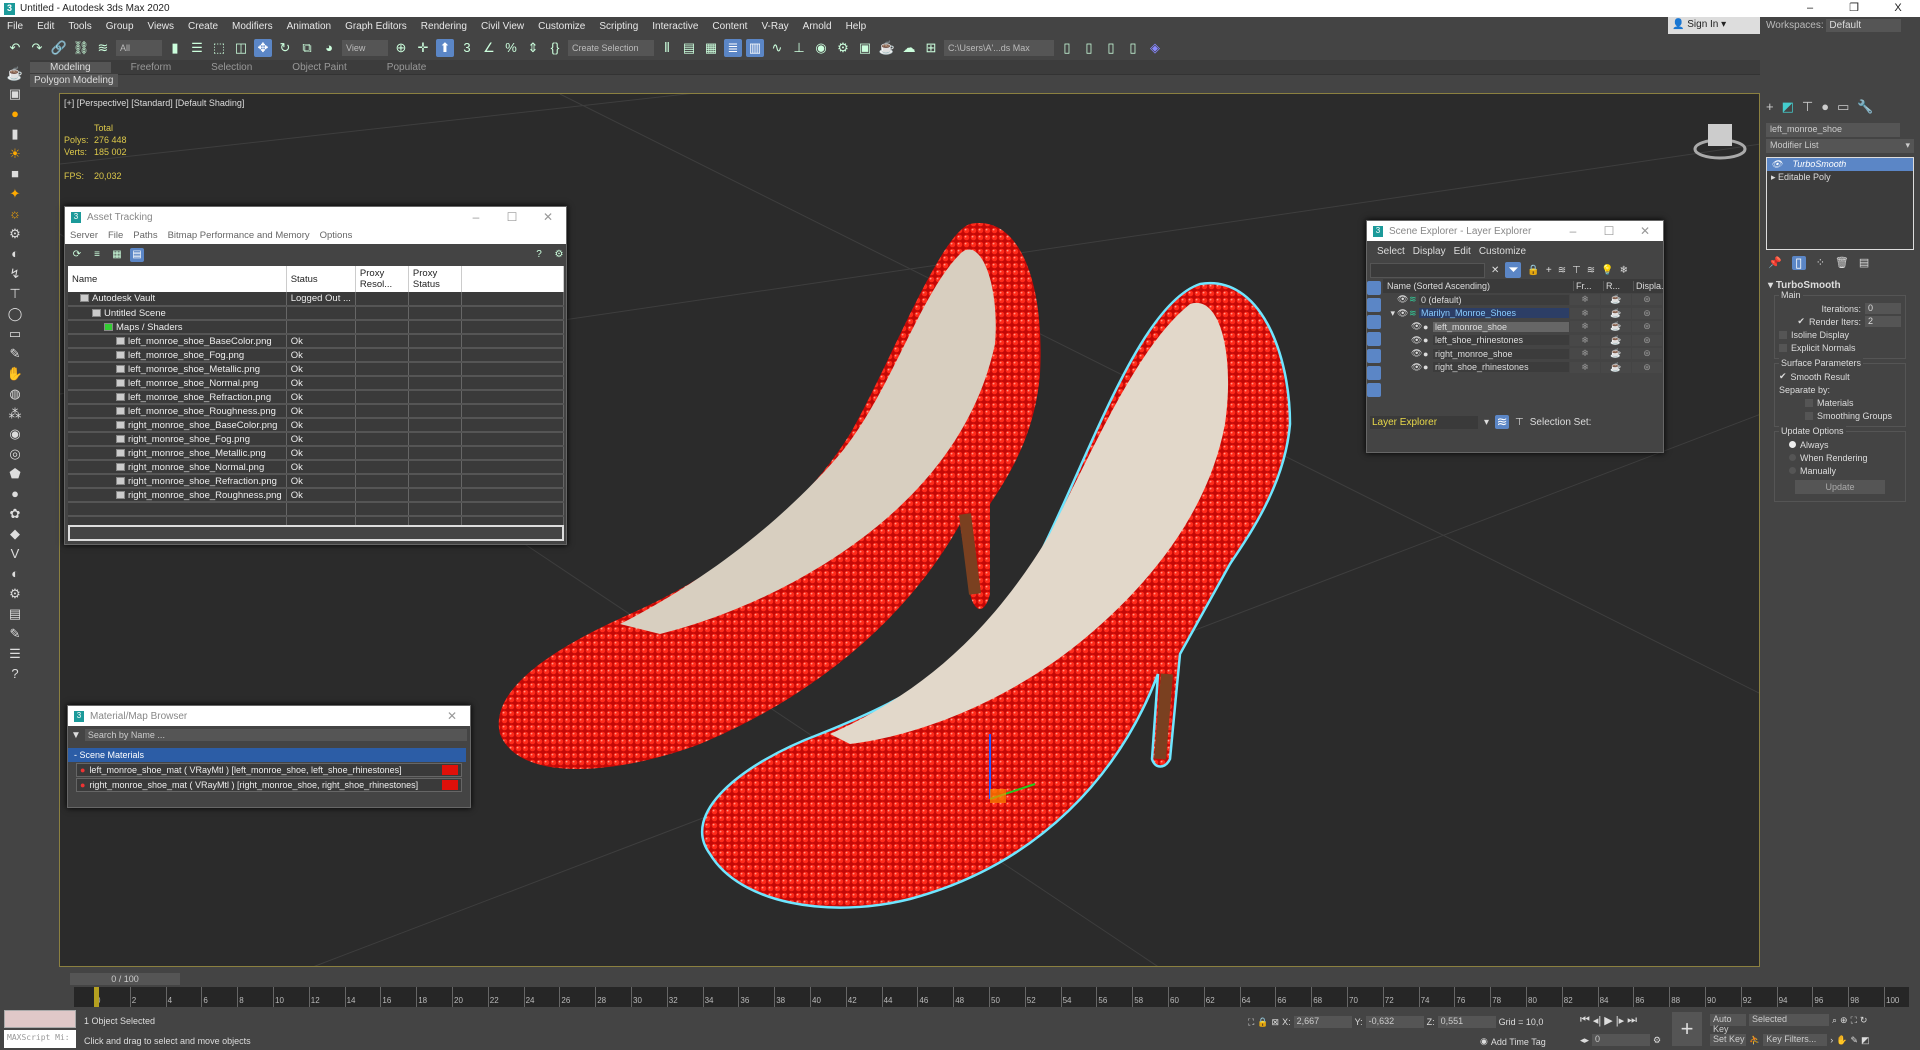 The height and width of the screenshot is (1050, 1920). I want to click on redo-icon: ↷, so click(37, 48).